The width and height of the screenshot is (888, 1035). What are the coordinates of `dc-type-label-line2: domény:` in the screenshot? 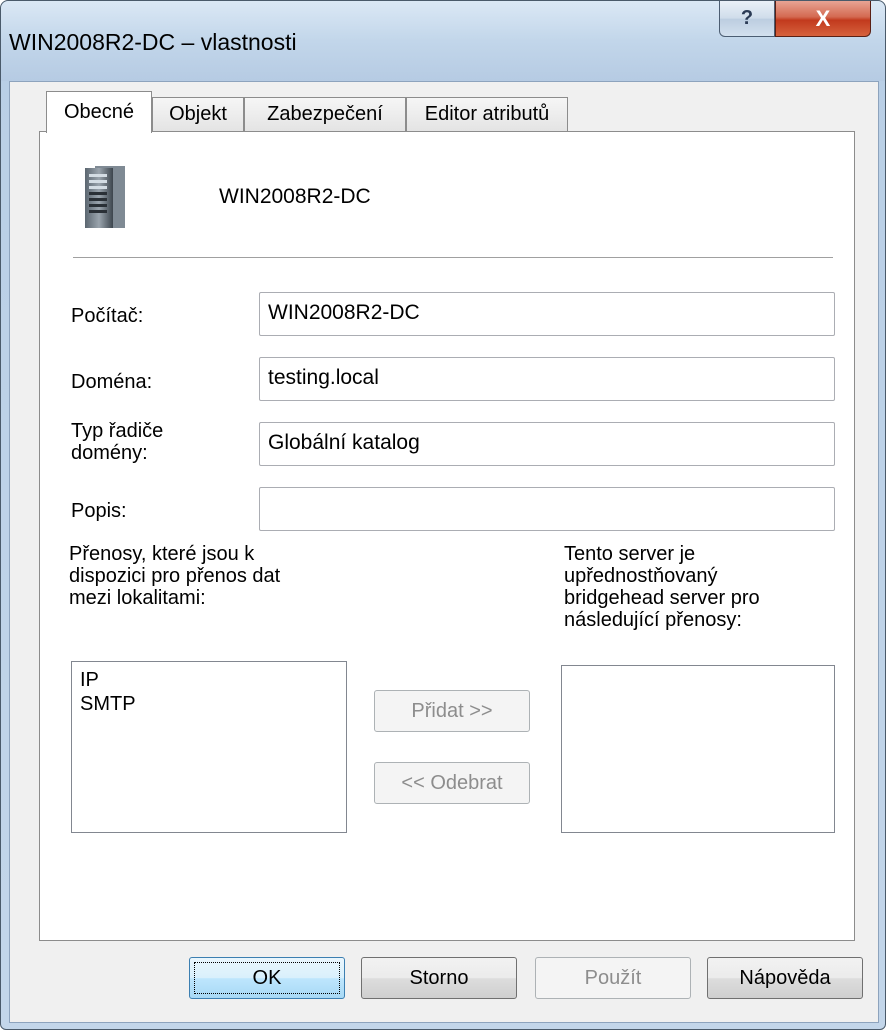 It's located at (109, 453).